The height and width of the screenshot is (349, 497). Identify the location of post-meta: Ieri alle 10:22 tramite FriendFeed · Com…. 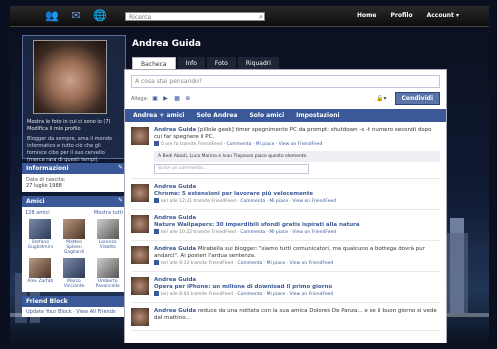
(297, 232).